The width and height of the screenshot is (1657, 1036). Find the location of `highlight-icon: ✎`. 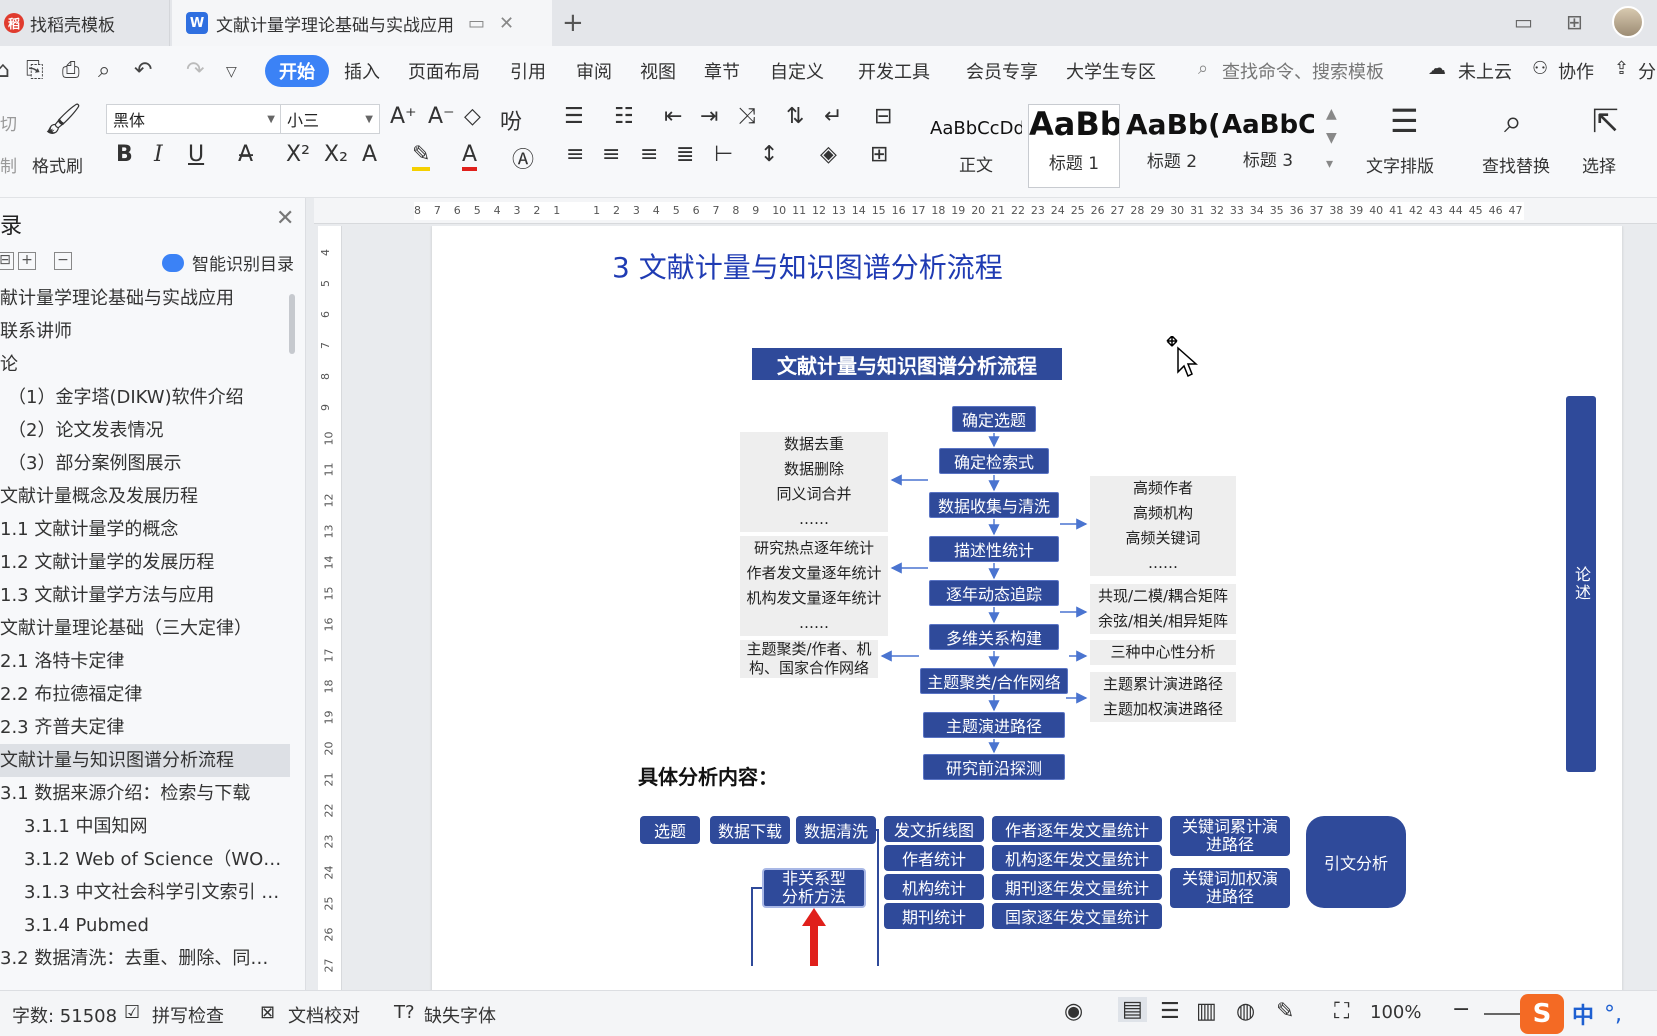

highlight-icon: ✎ is located at coordinates (421, 156).